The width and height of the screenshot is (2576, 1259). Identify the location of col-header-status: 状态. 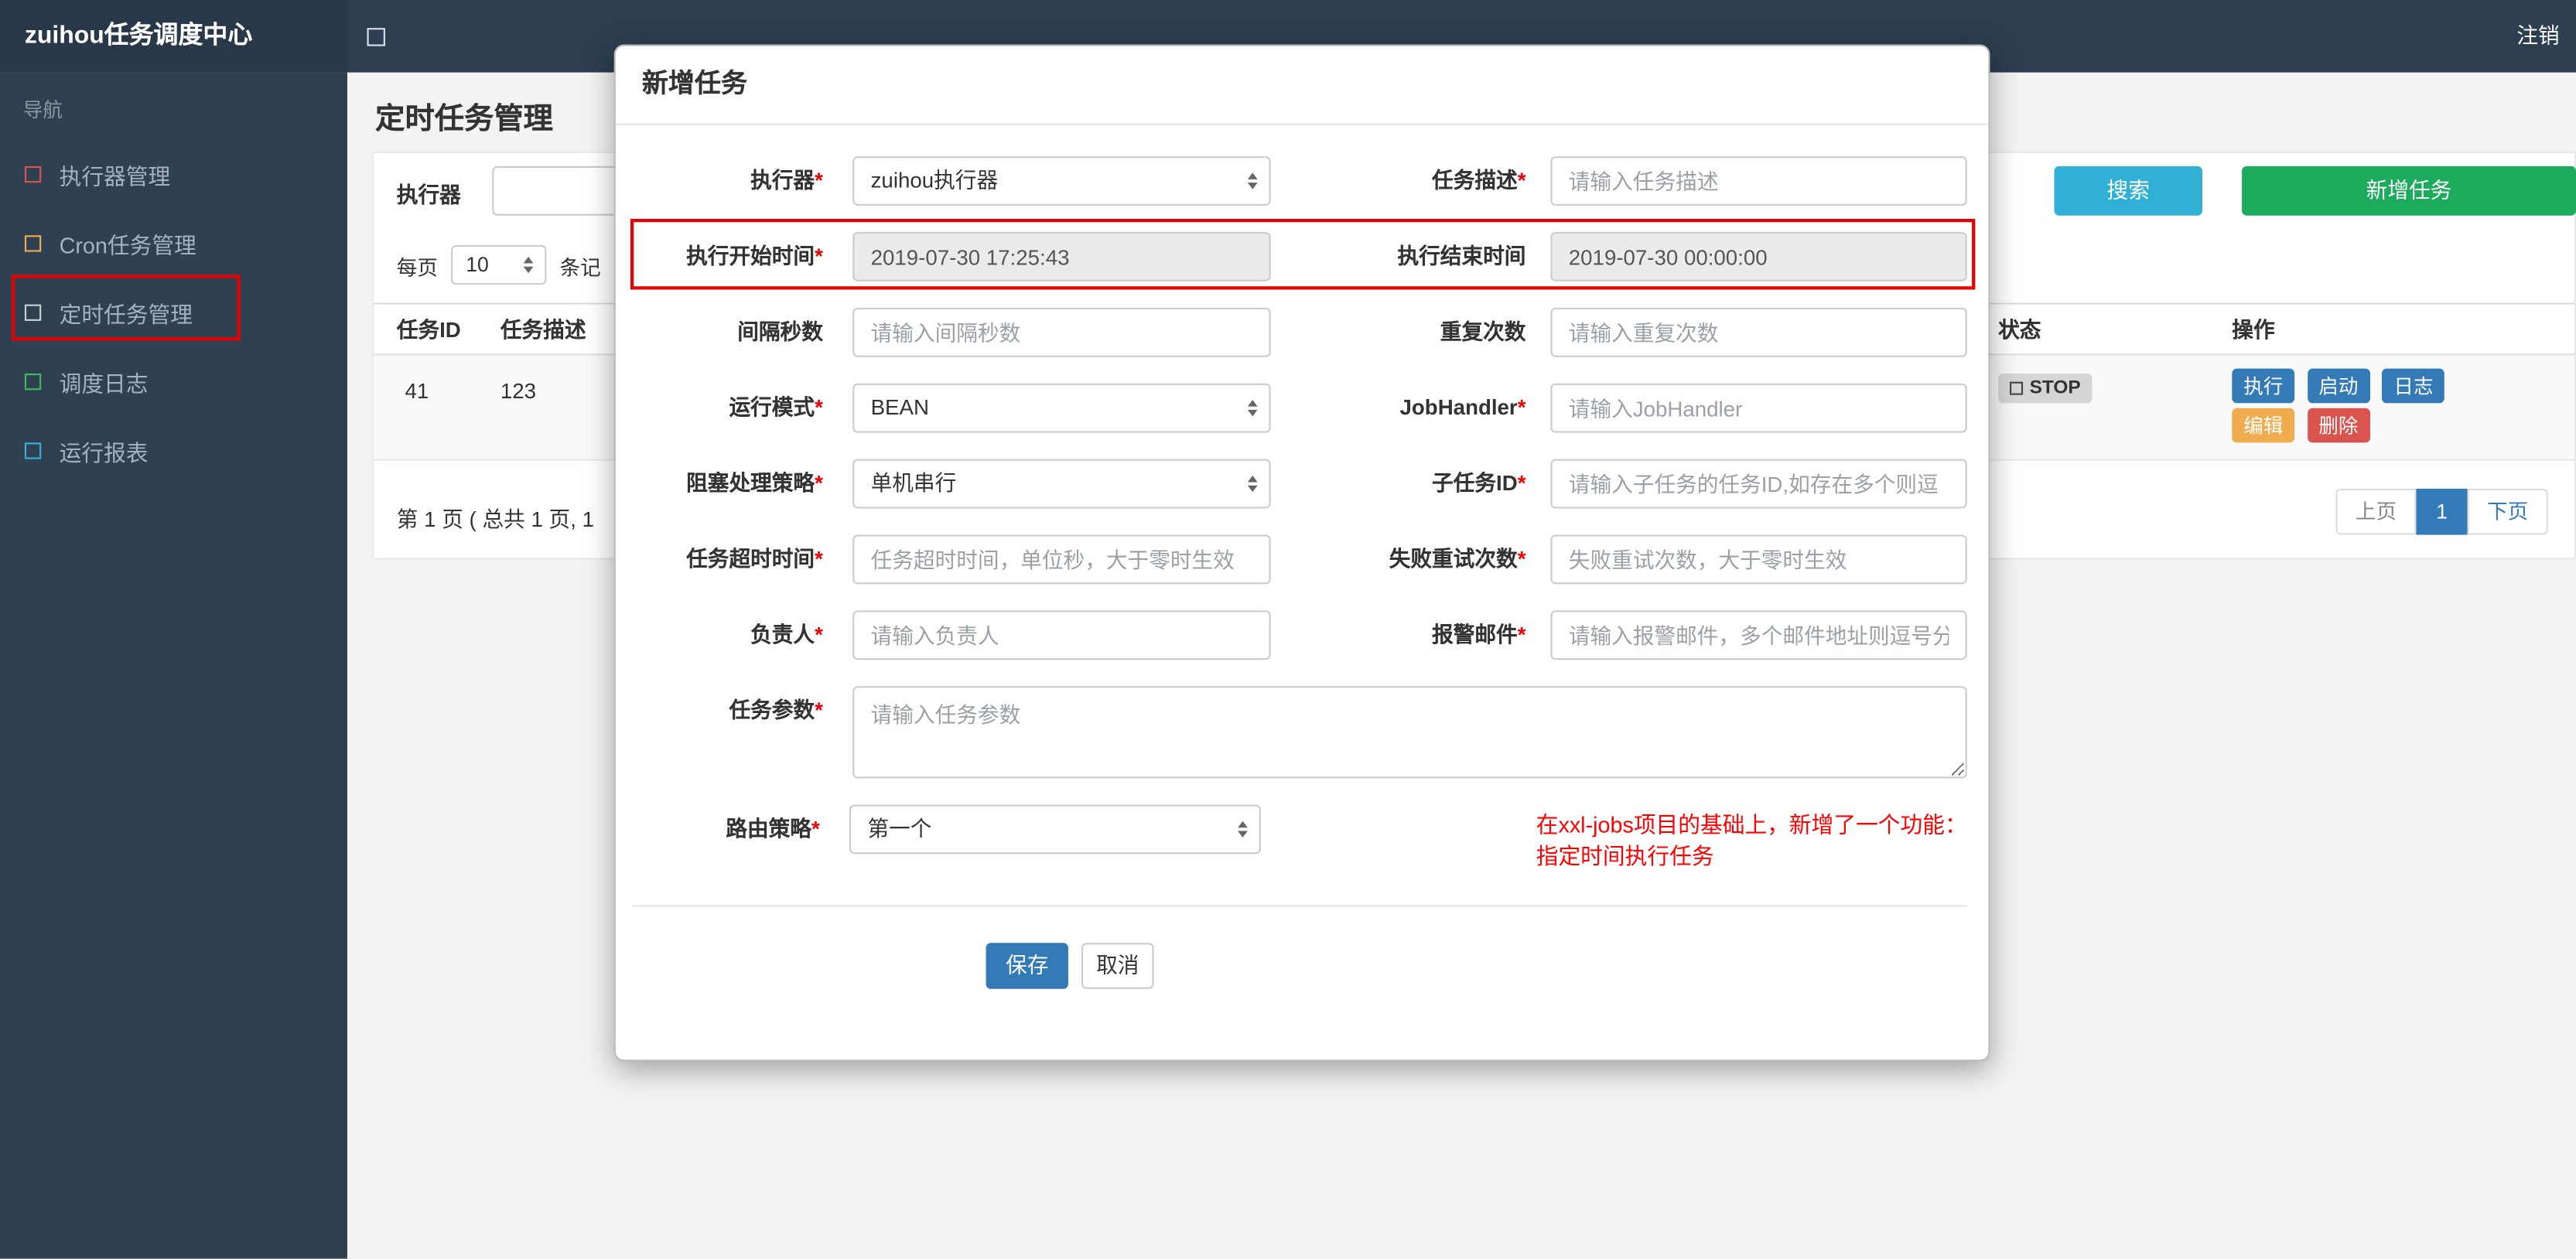
(2019, 330).